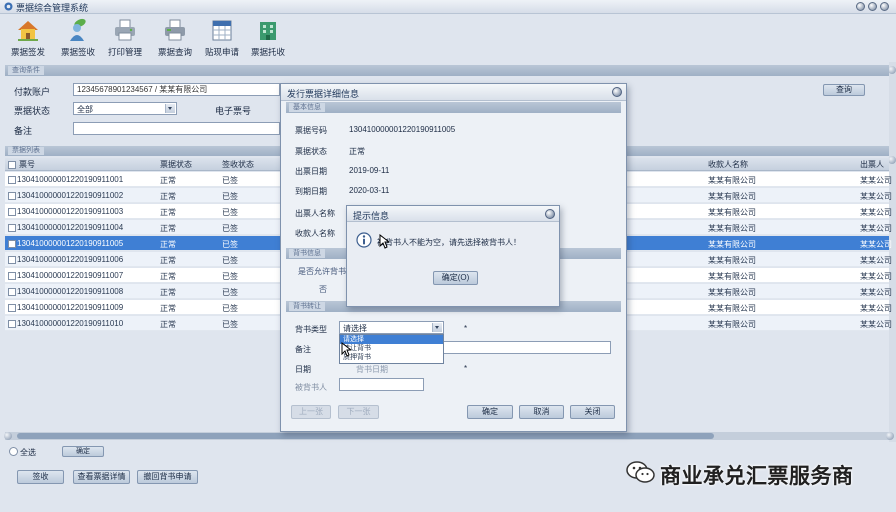 The width and height of the screenshot is (896, 512). What do you see at coordinates (222, 38) in the screenshot?
I see `toolbar-item-discount: 贴现申请` at bounding box center [222, 38].